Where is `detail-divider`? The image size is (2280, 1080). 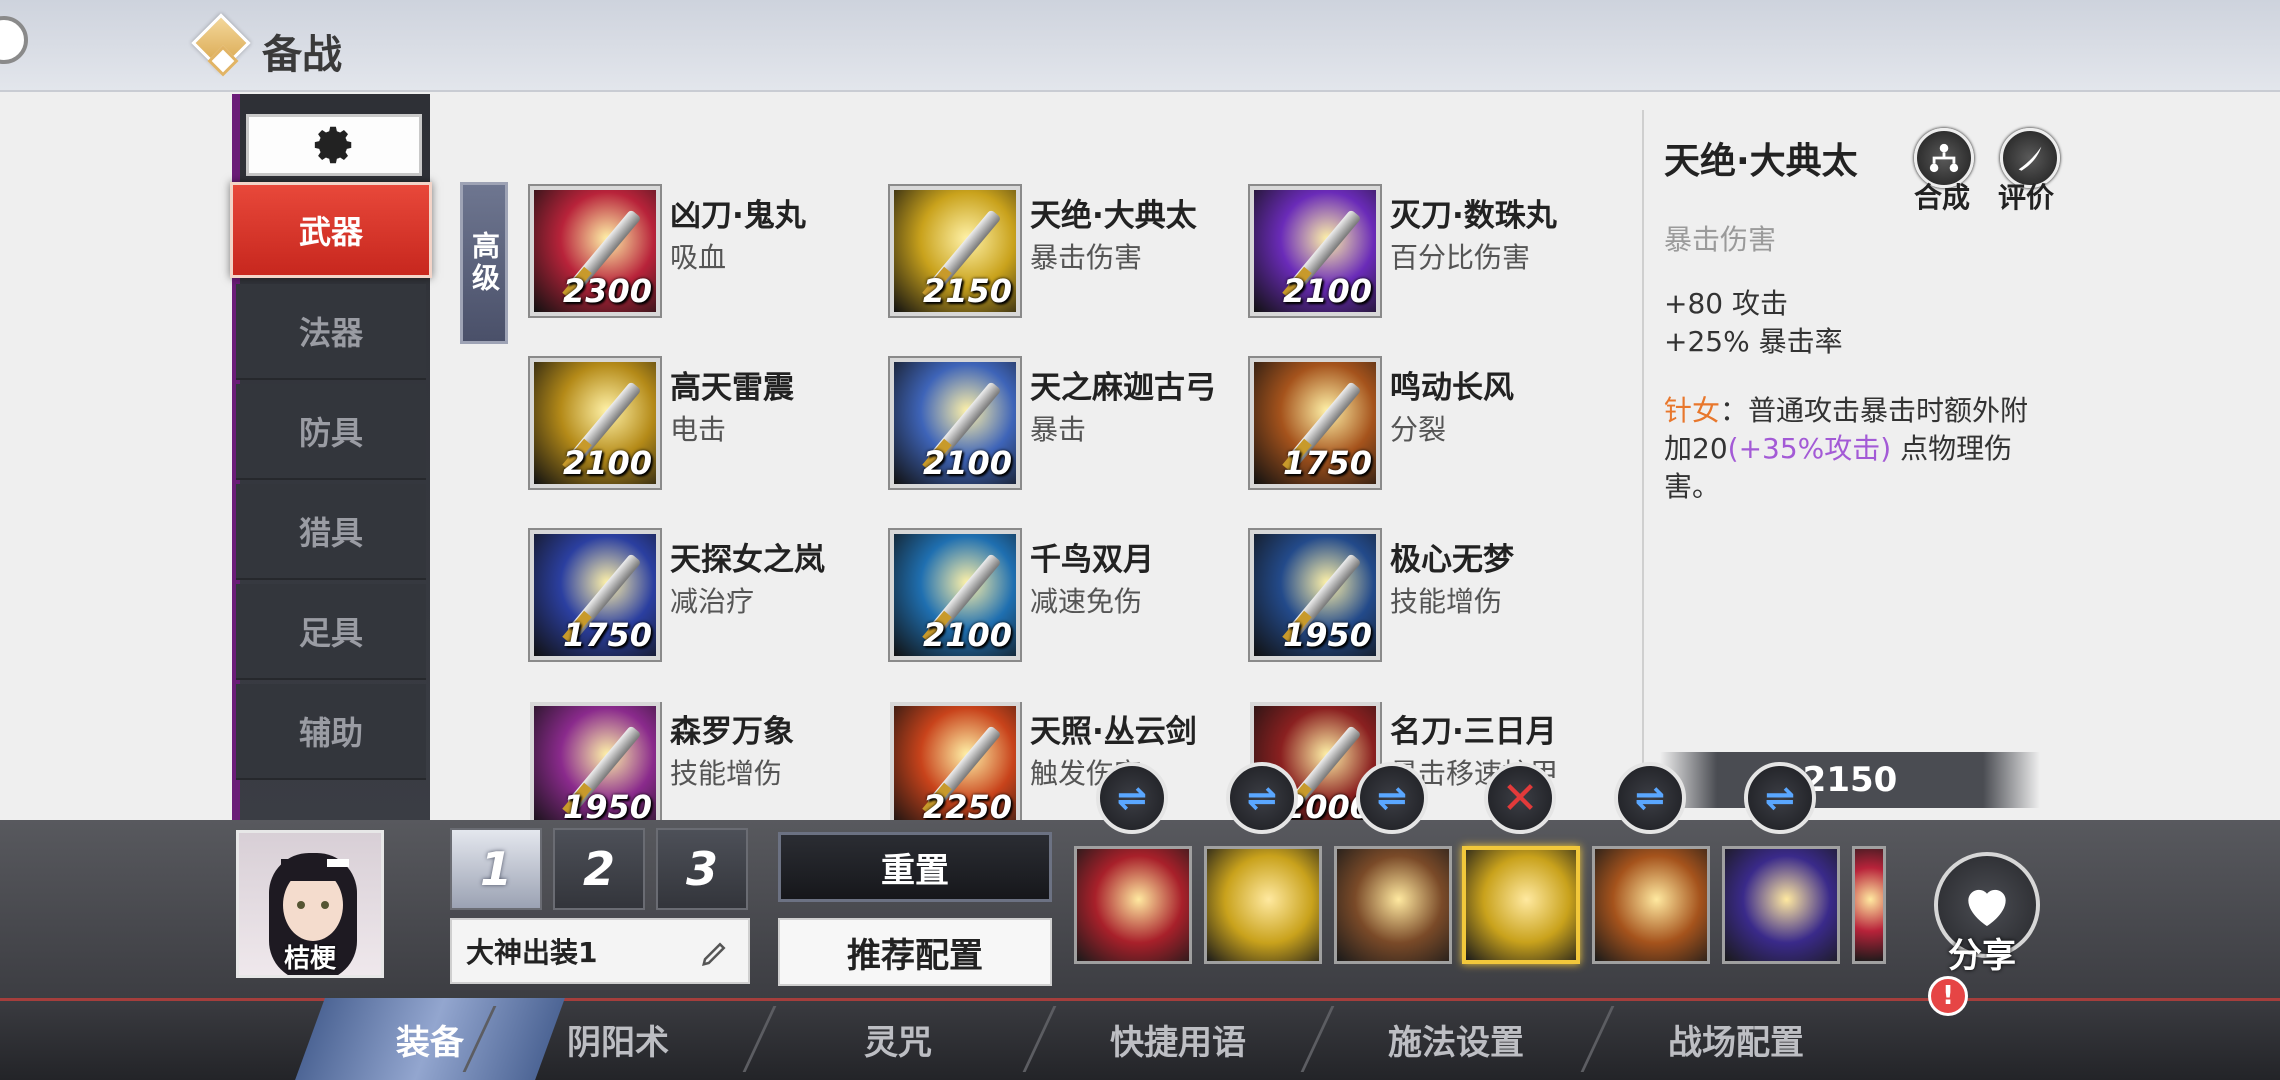 detail-divider is located at coordinates (1643, 460).